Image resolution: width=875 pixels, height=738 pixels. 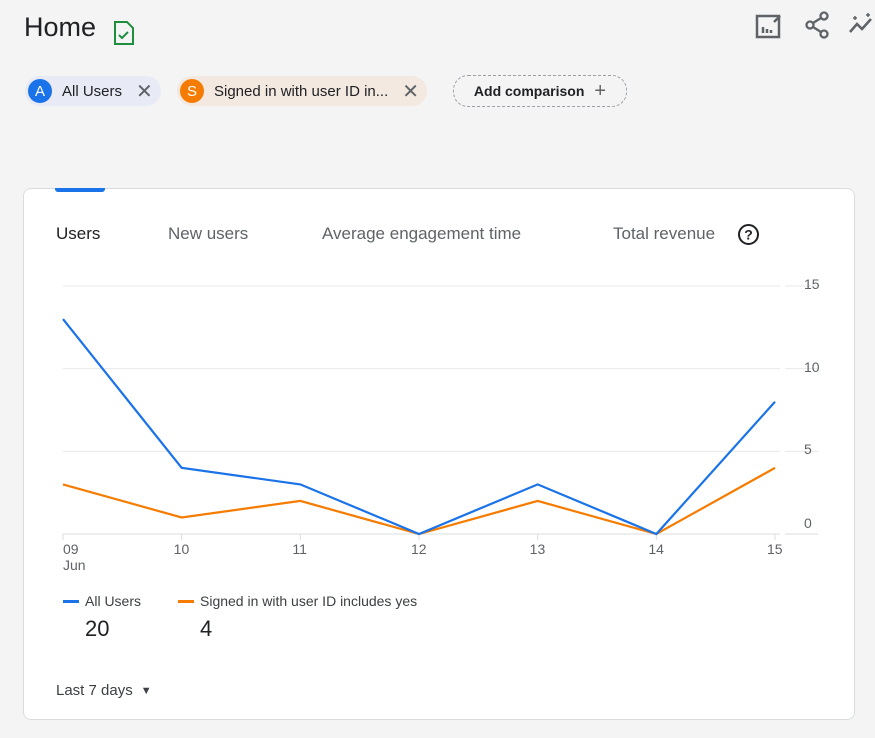 What do you see at coordinates (812, 366) in the screenshot?
I see `y-tick-label: 10` at bounding box center [812, 366].